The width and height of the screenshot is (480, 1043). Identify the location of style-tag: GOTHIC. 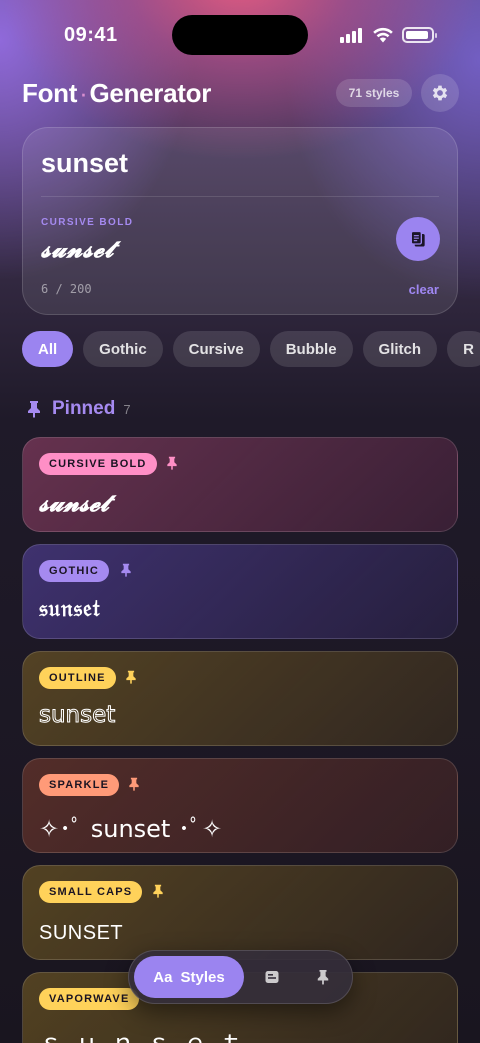
(74, 571).